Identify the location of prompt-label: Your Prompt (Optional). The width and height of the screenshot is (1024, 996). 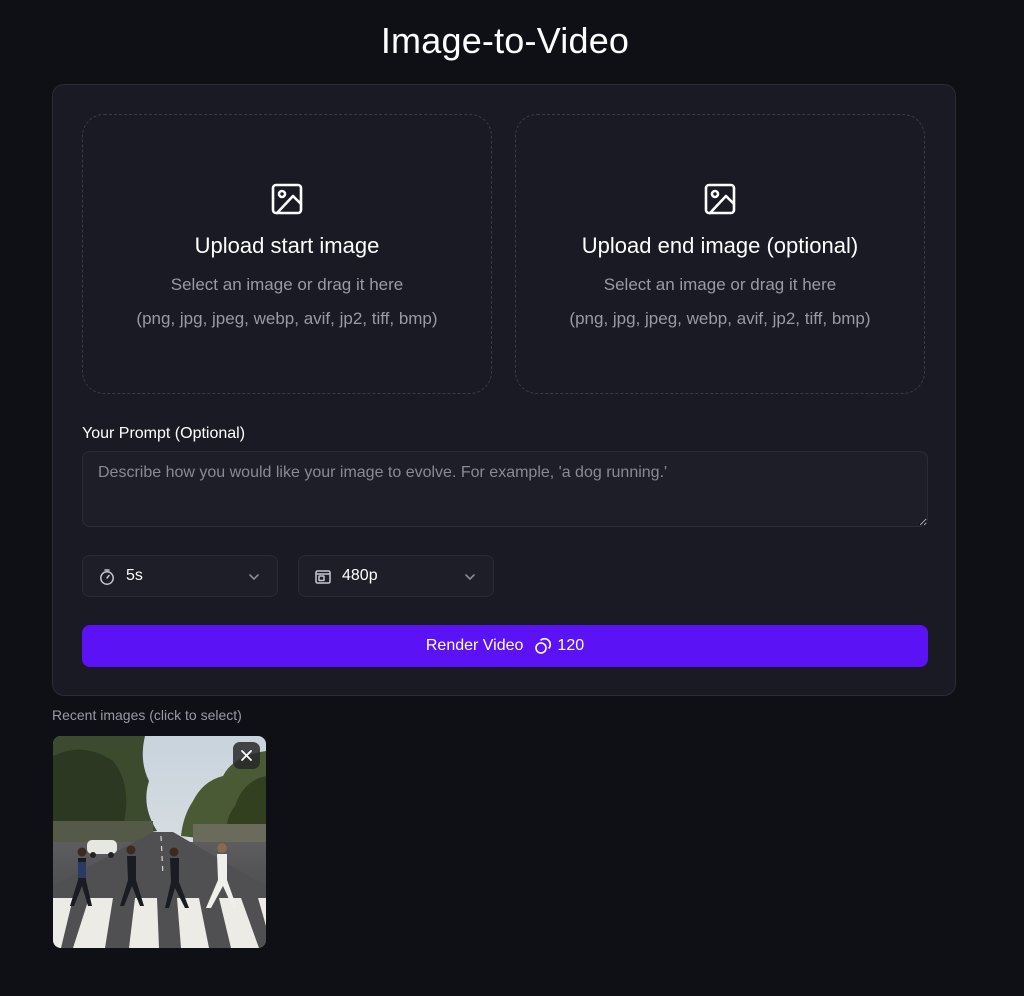
(164, 433).